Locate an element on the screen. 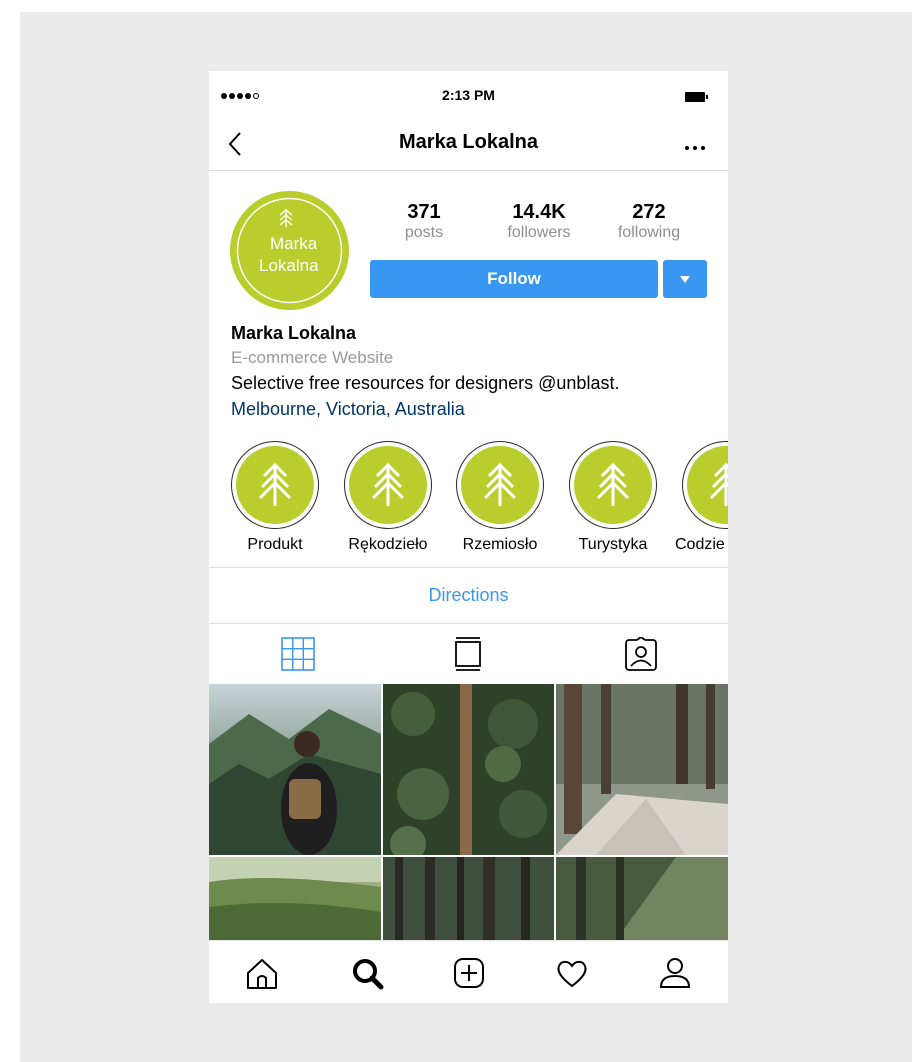 The height and width of the screenshot is (1062, 912). highlight-label: Rękodzieło is located at coordinates (388, 544).